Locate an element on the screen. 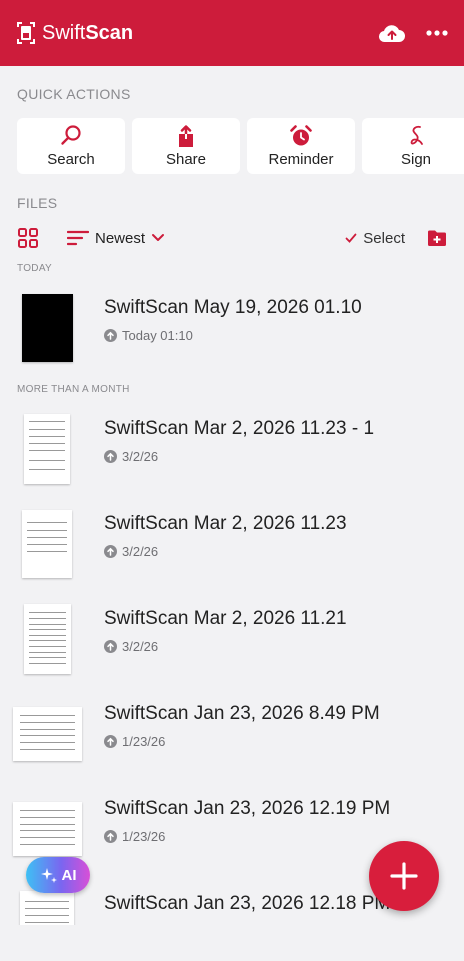  quick-action-sign-button: Sign is located at coordinates (413, 146).